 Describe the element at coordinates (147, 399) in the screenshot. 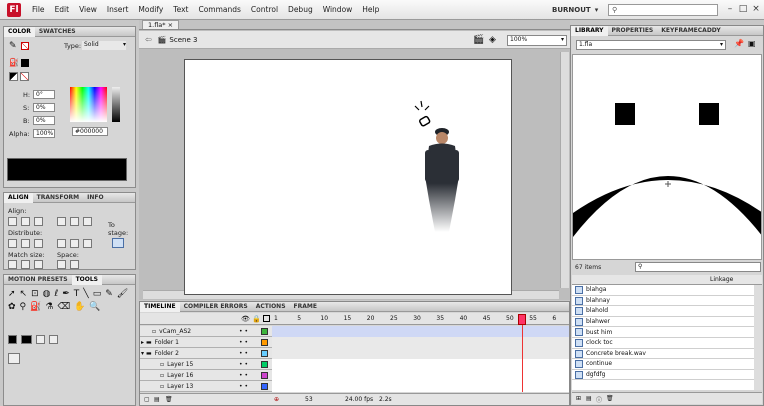

I see `new-layer-icon: ▢` at that location.